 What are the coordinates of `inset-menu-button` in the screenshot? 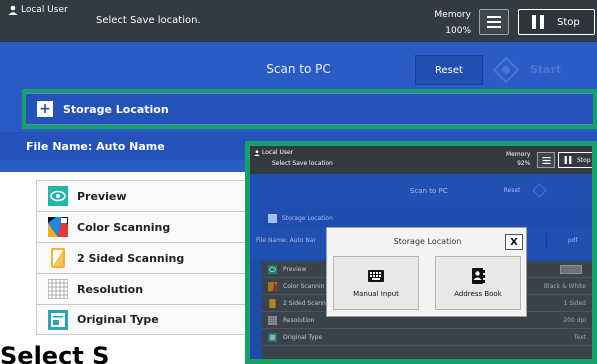 It's located at (546, 160).